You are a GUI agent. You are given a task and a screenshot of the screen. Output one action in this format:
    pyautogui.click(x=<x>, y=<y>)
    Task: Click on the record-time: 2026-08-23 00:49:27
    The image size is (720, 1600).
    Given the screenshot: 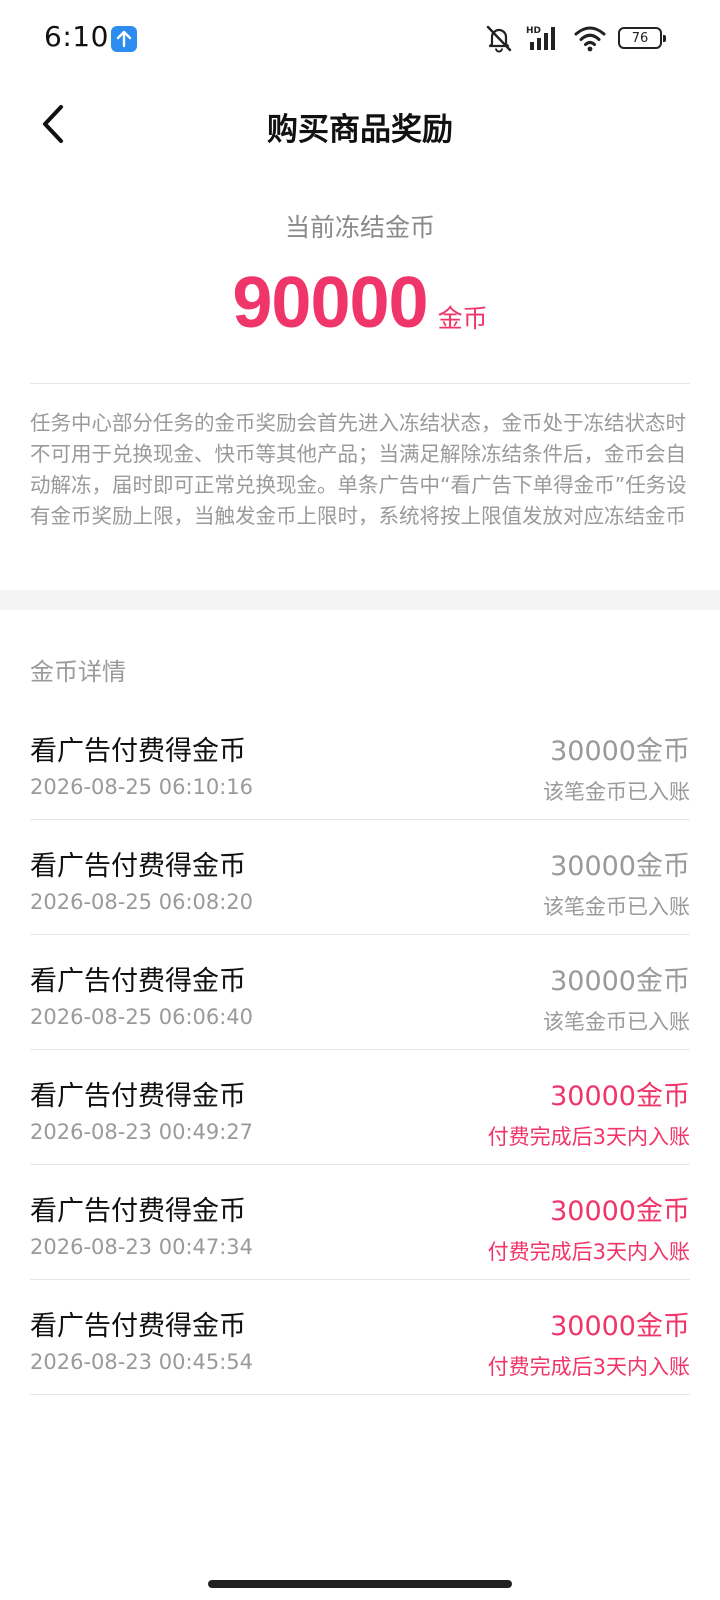 What is the action you would take?
    pyautogui.click(x=142, y=1132)
    